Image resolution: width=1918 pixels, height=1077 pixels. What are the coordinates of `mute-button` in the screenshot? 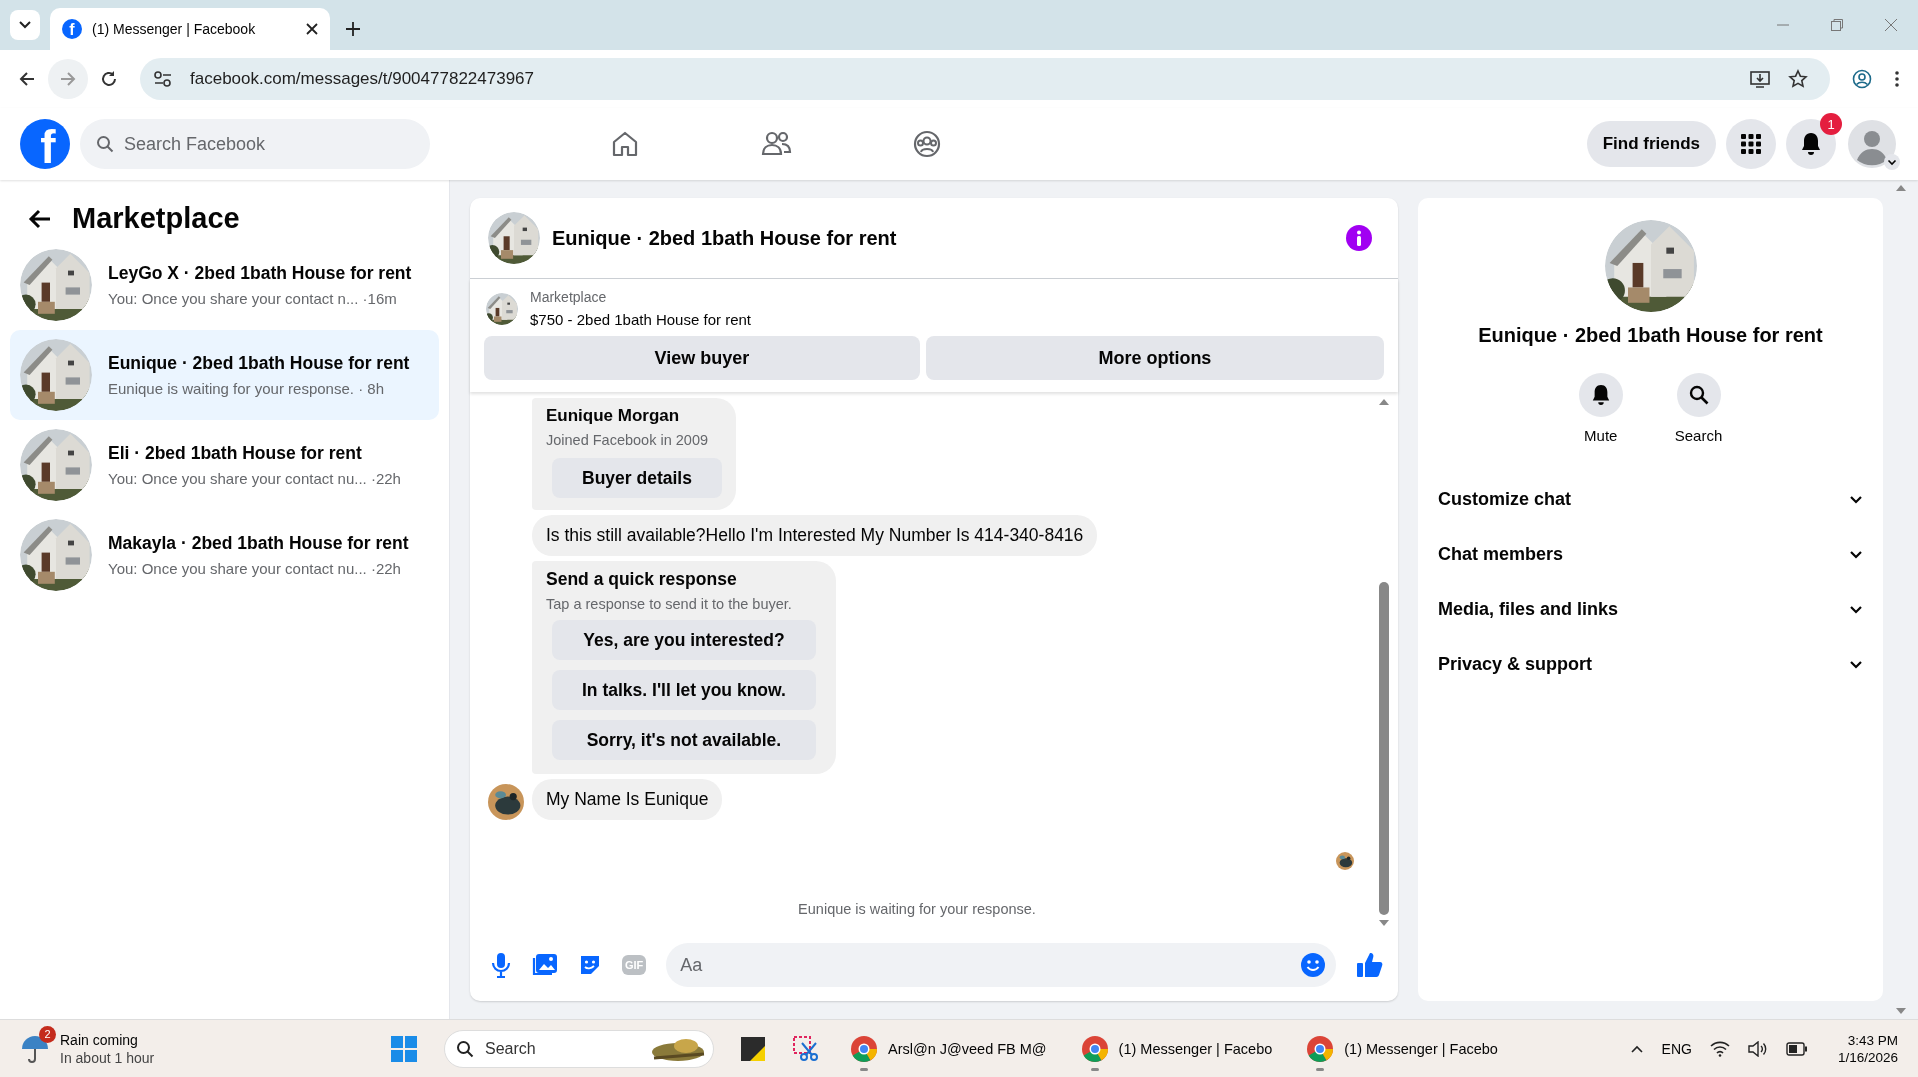 It's located at (1600, 395).